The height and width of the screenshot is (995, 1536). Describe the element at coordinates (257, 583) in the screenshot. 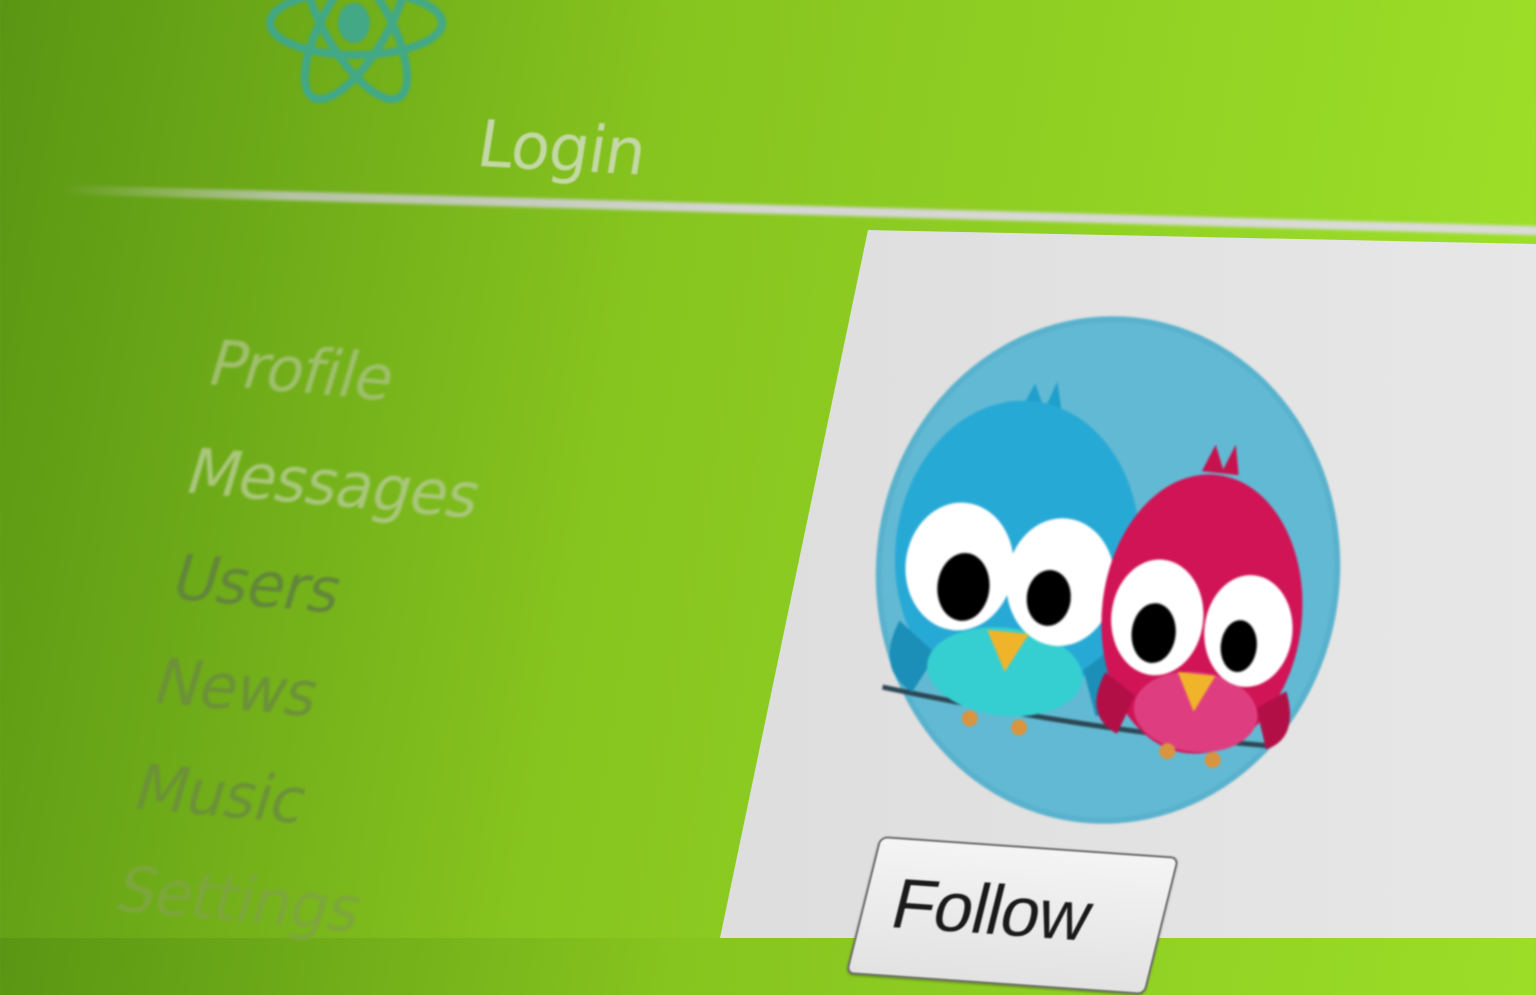

I see `sidebar-item-users: Users` at that location.